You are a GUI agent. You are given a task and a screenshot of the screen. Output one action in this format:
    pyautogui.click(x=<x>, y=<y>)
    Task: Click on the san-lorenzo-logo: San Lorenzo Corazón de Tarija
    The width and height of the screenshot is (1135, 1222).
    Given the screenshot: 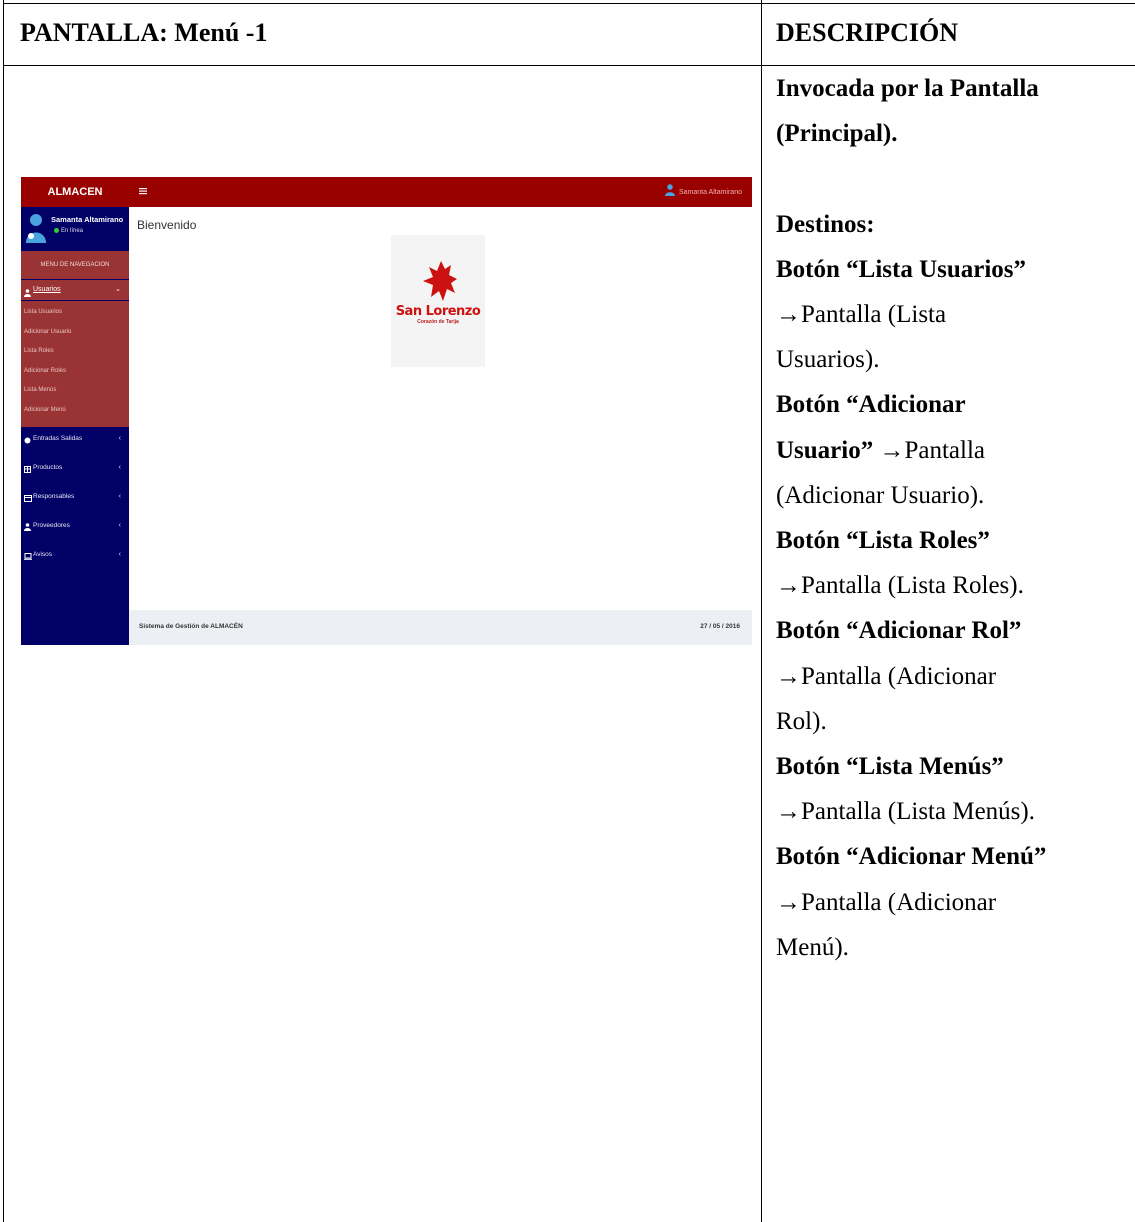 What is the action you would take?
    pyautogui.click(x=438, y=301)
    